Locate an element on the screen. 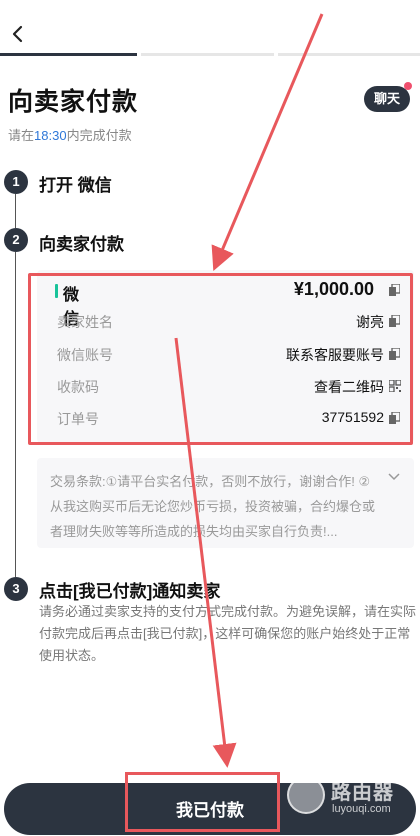  row-value: 联系客服要账号 is located at coordinates (335, 355).